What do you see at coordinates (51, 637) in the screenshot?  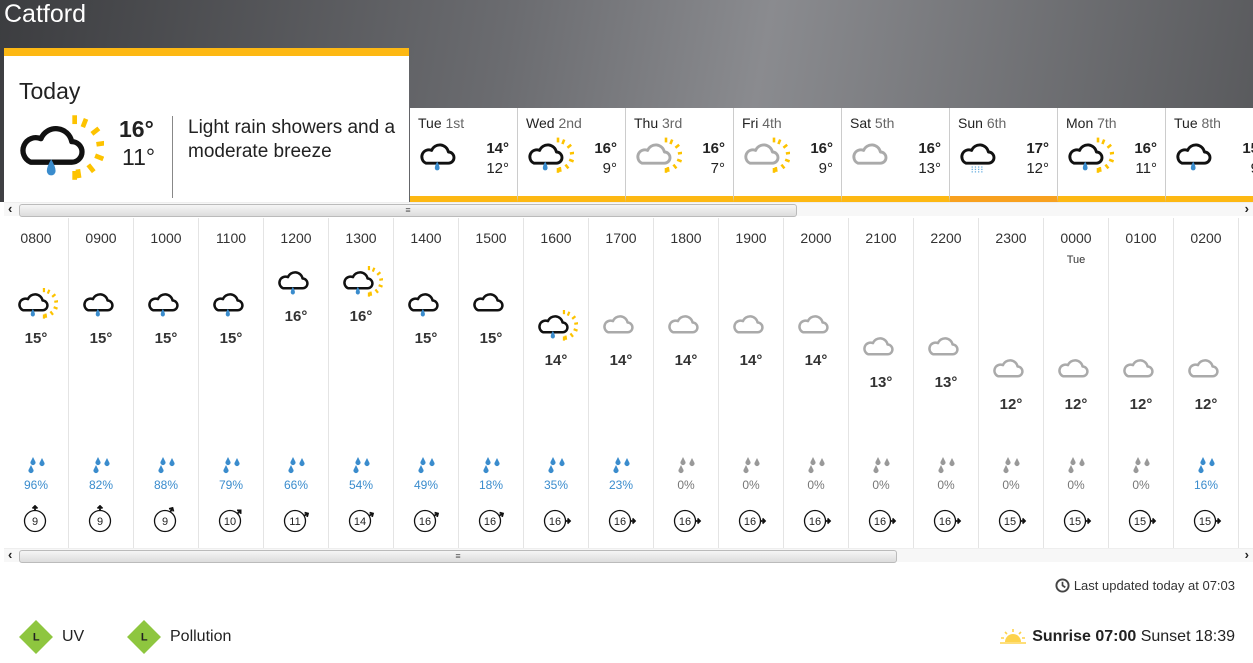 I see `uv-badge: L UV` at bounding box center [51, 637].